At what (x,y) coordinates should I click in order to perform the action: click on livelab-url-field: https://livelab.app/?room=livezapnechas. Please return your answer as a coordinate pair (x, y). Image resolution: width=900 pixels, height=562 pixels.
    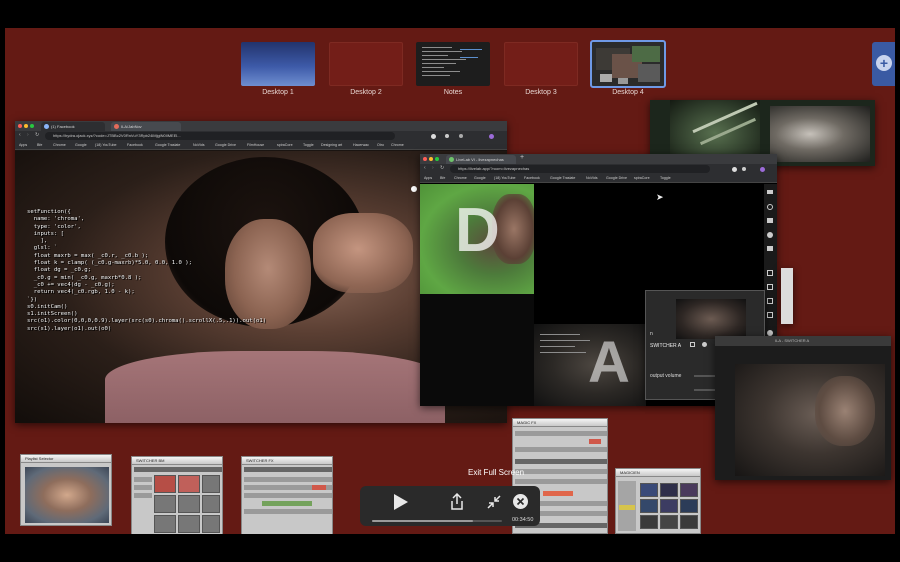
    Looking at the image, I should click on (580, 169).